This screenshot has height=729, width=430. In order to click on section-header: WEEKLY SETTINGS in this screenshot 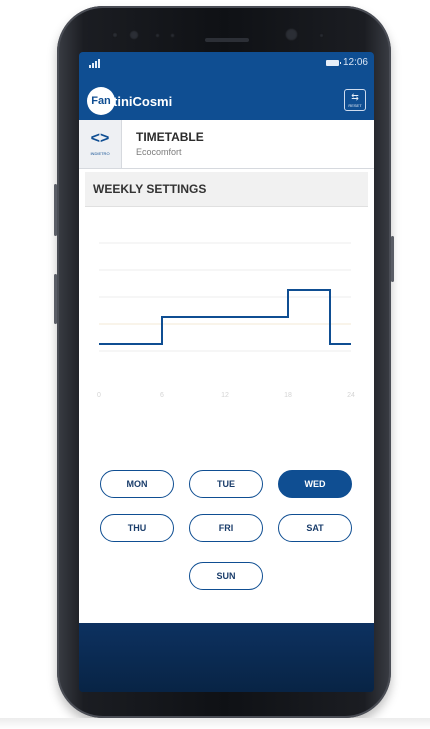, I will do `click(226, 189)`.